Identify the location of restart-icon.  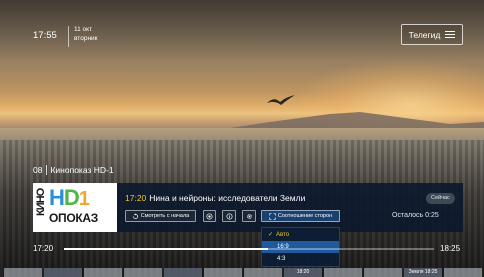
(135, 215).